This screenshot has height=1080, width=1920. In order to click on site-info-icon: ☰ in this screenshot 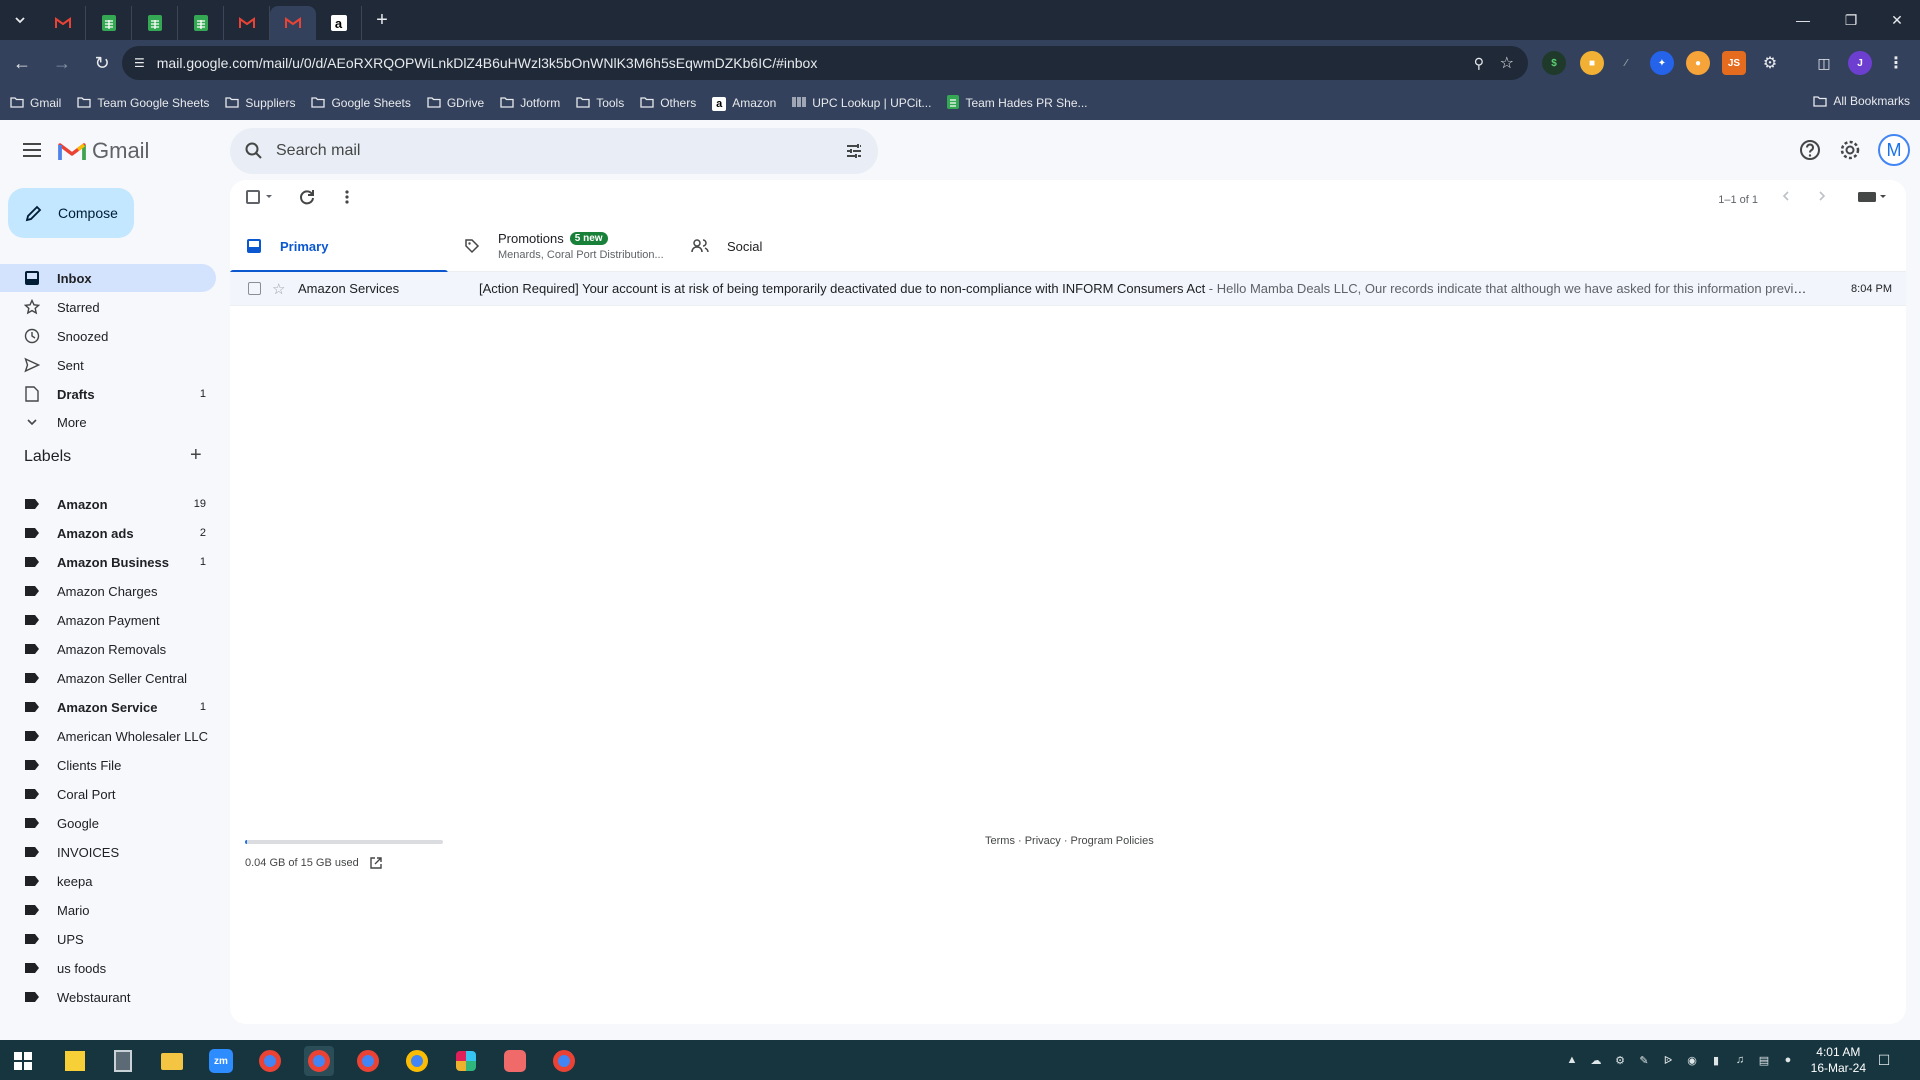, I will do `click(139, 63)`.